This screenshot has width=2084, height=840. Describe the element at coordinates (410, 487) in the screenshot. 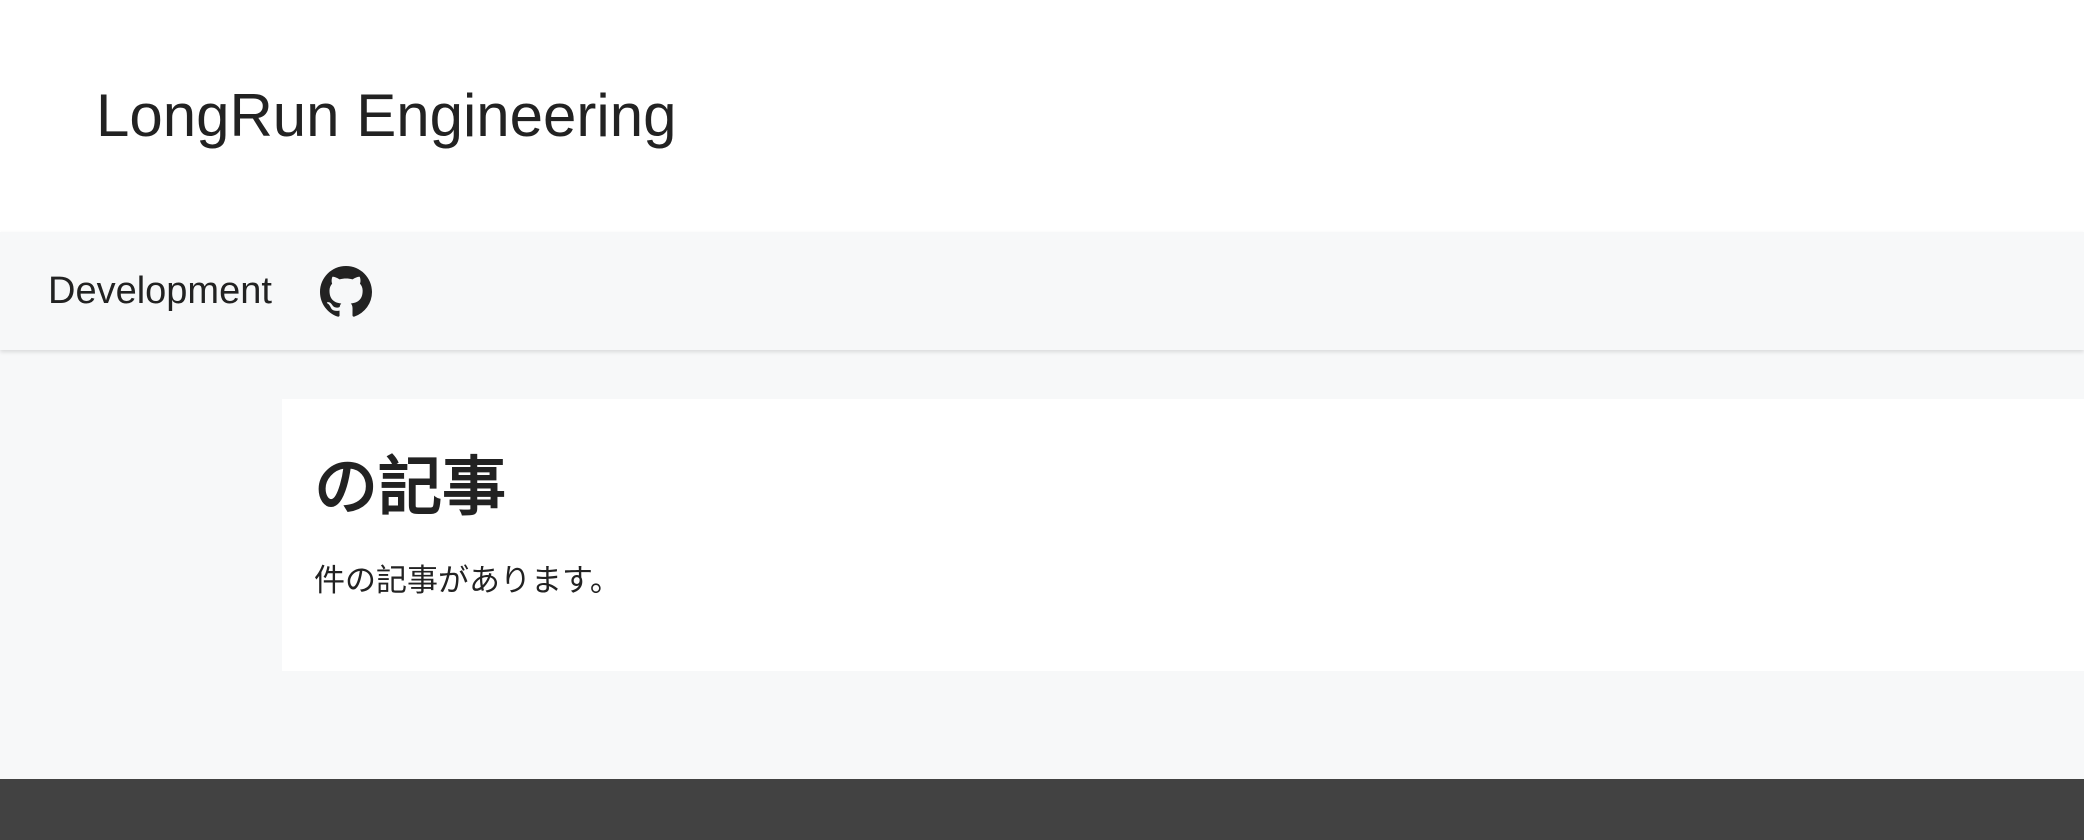

I see `page-title: の記事` at that location.